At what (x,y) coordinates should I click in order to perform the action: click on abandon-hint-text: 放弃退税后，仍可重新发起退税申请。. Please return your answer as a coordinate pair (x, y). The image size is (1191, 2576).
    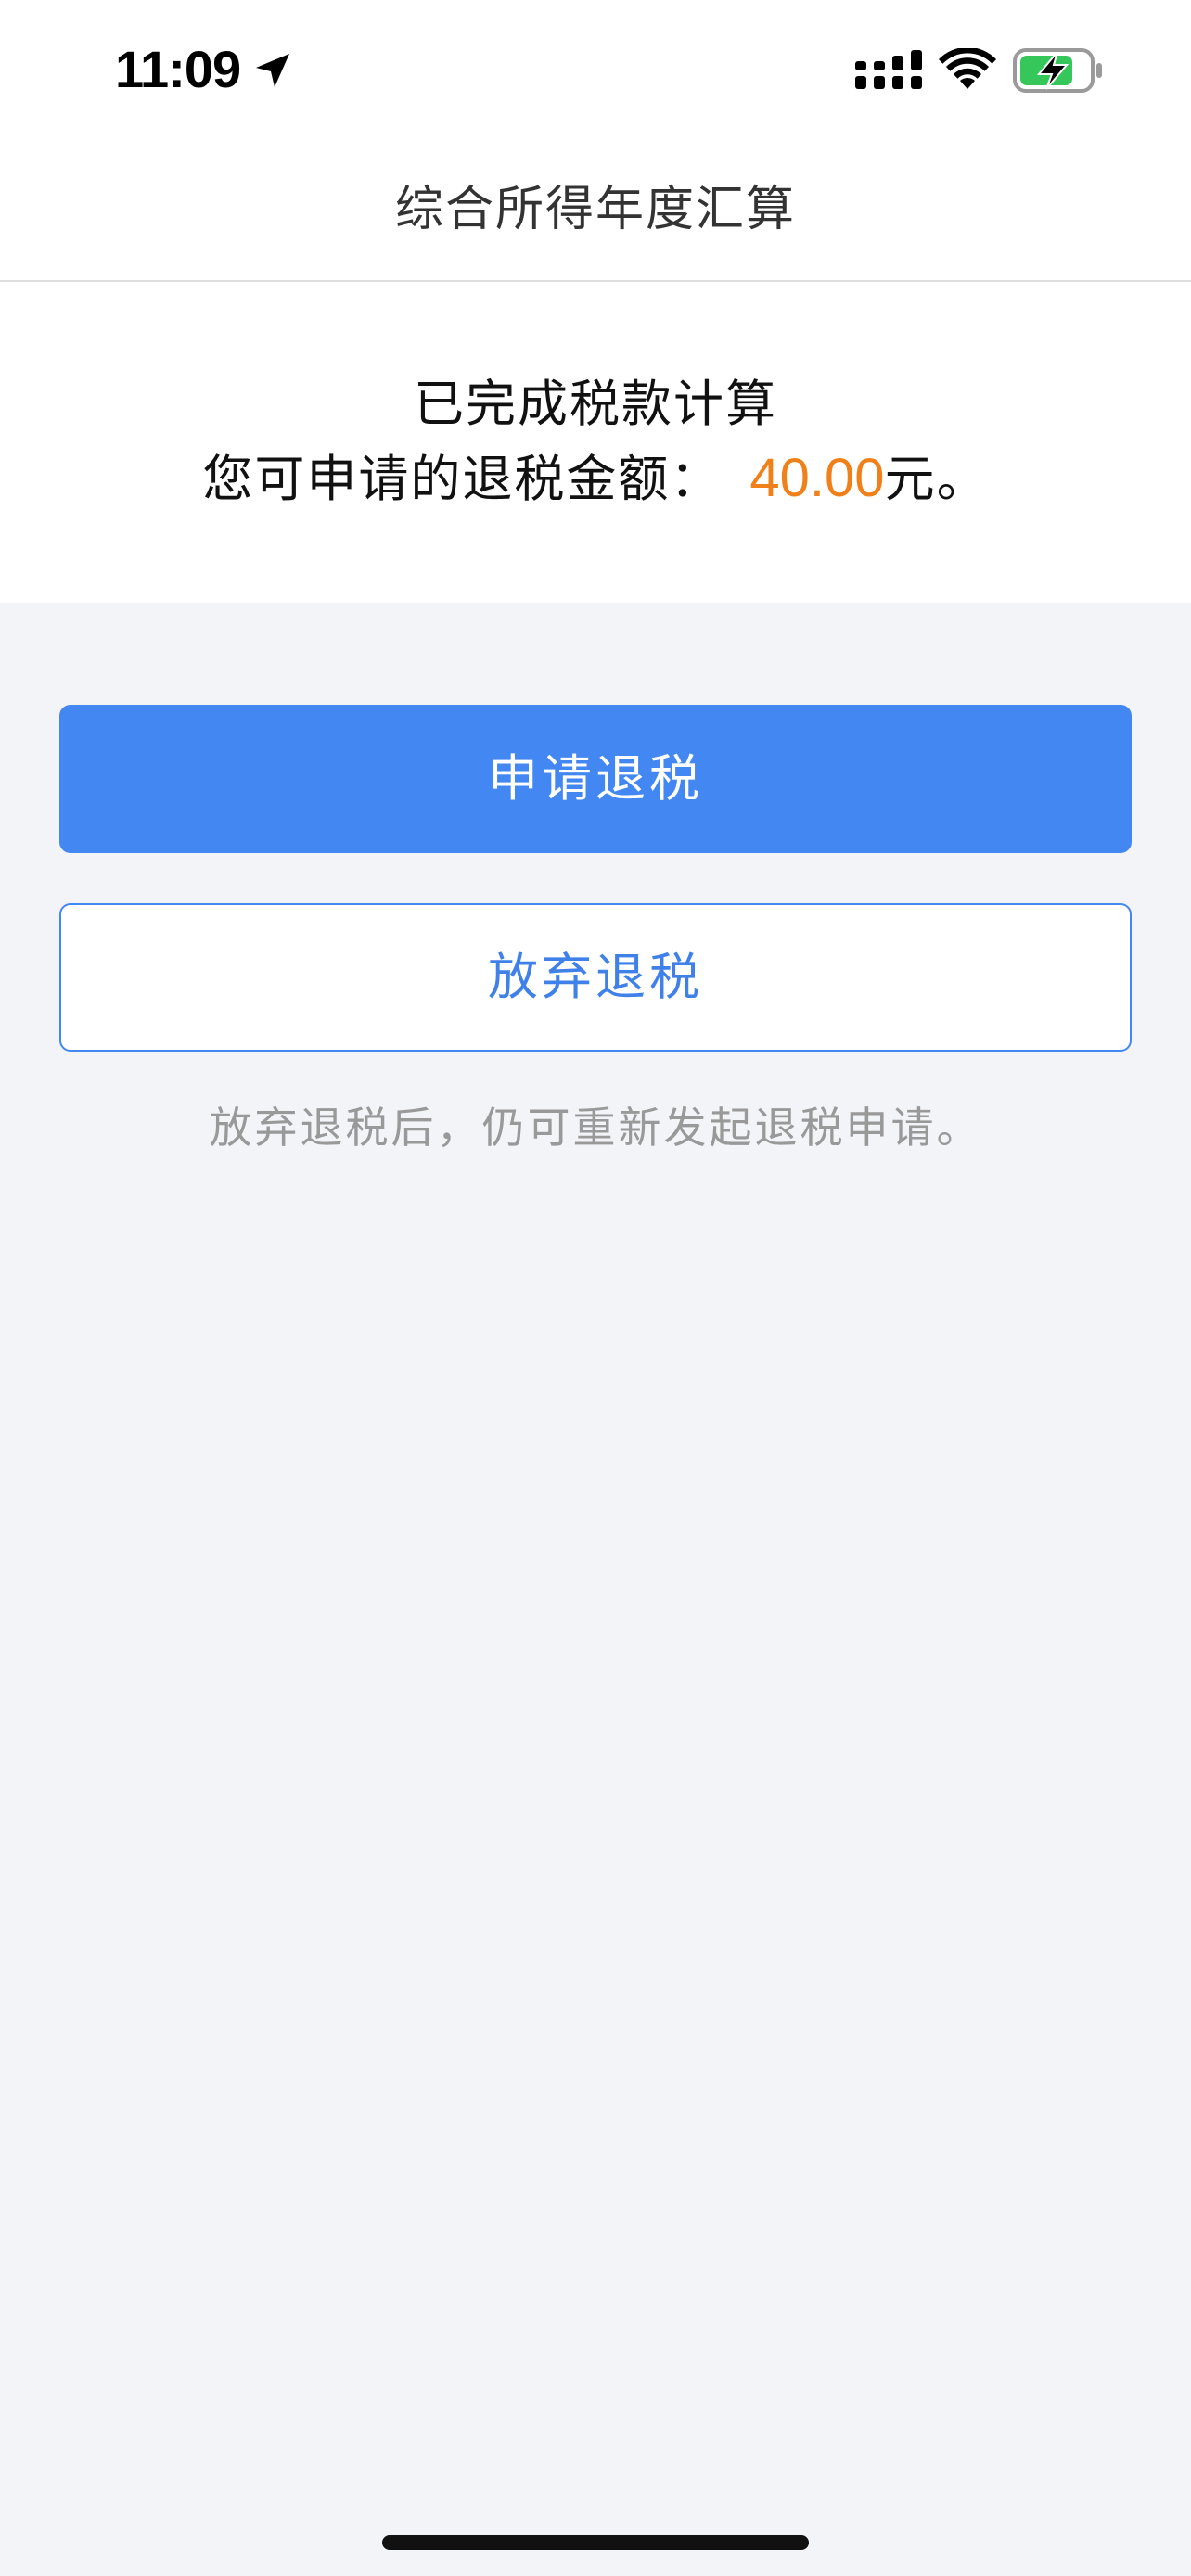
    Looking at the image, I should click on (595, 1128).